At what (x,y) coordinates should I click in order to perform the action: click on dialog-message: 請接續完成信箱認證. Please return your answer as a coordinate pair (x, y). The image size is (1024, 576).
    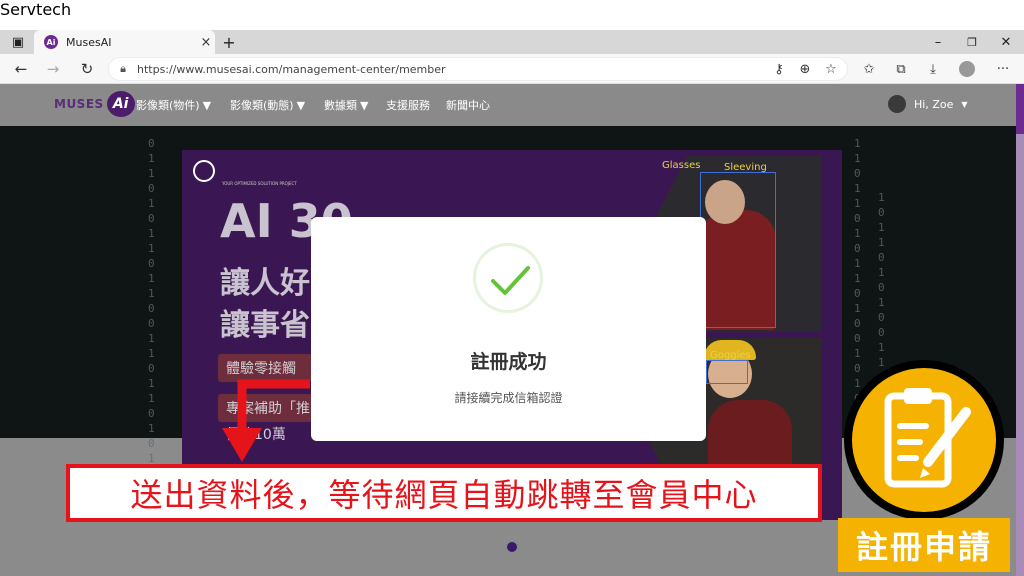
    Looking at the image, I should click on (508, 398).